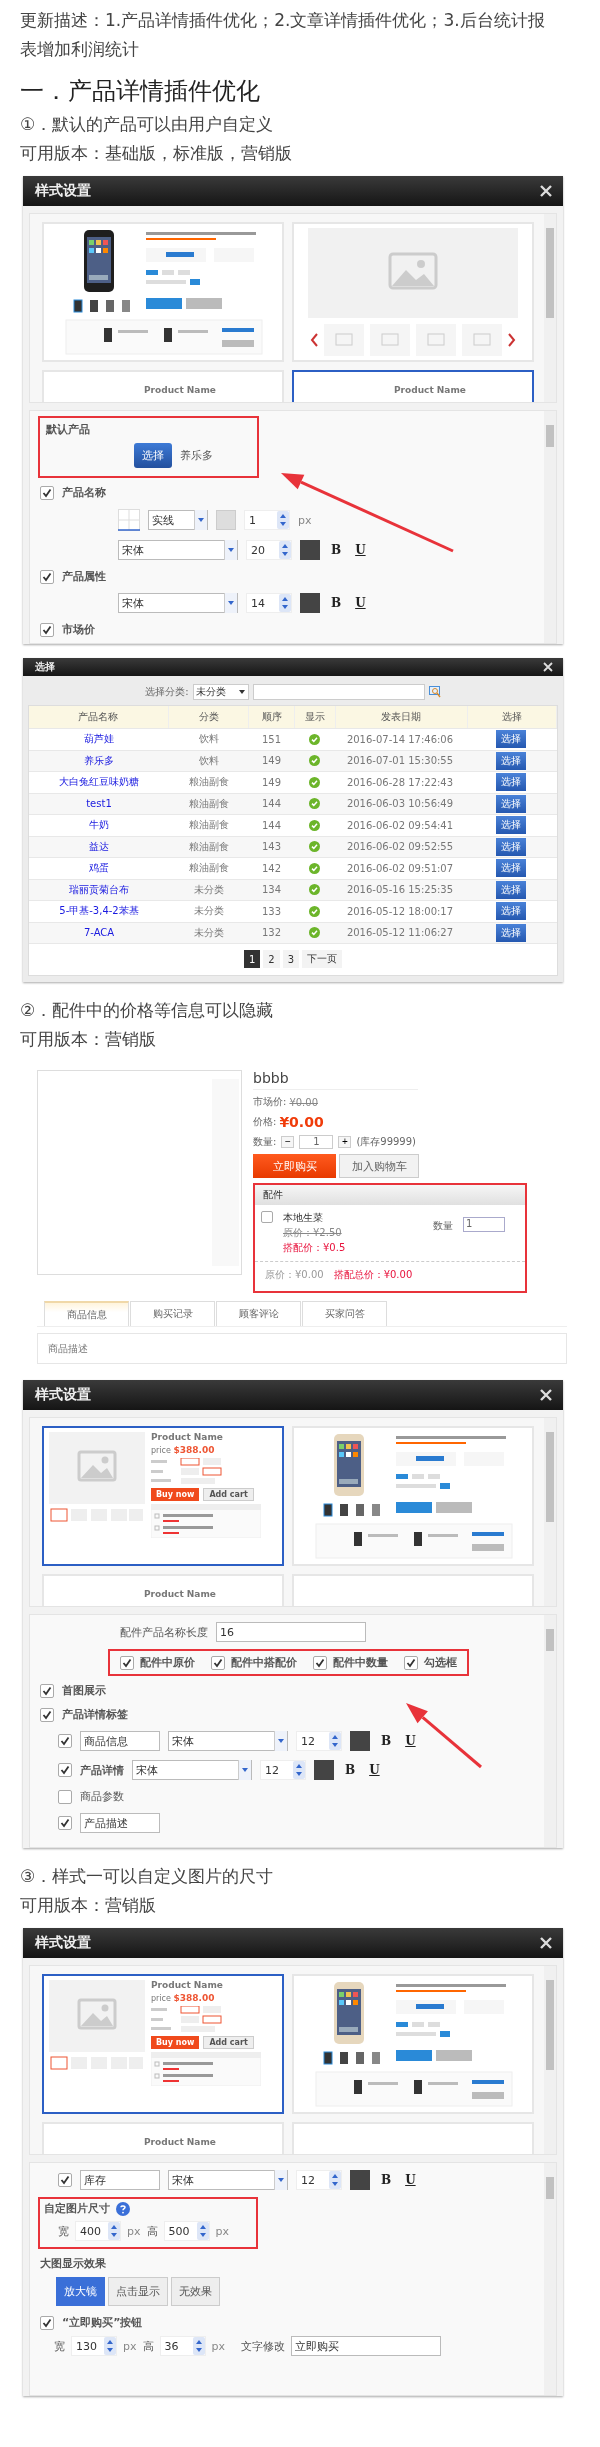  What do you see at coordinates (241, 692) in the screenshot?
I see `caret-icon` at bounding box center [241, 692].